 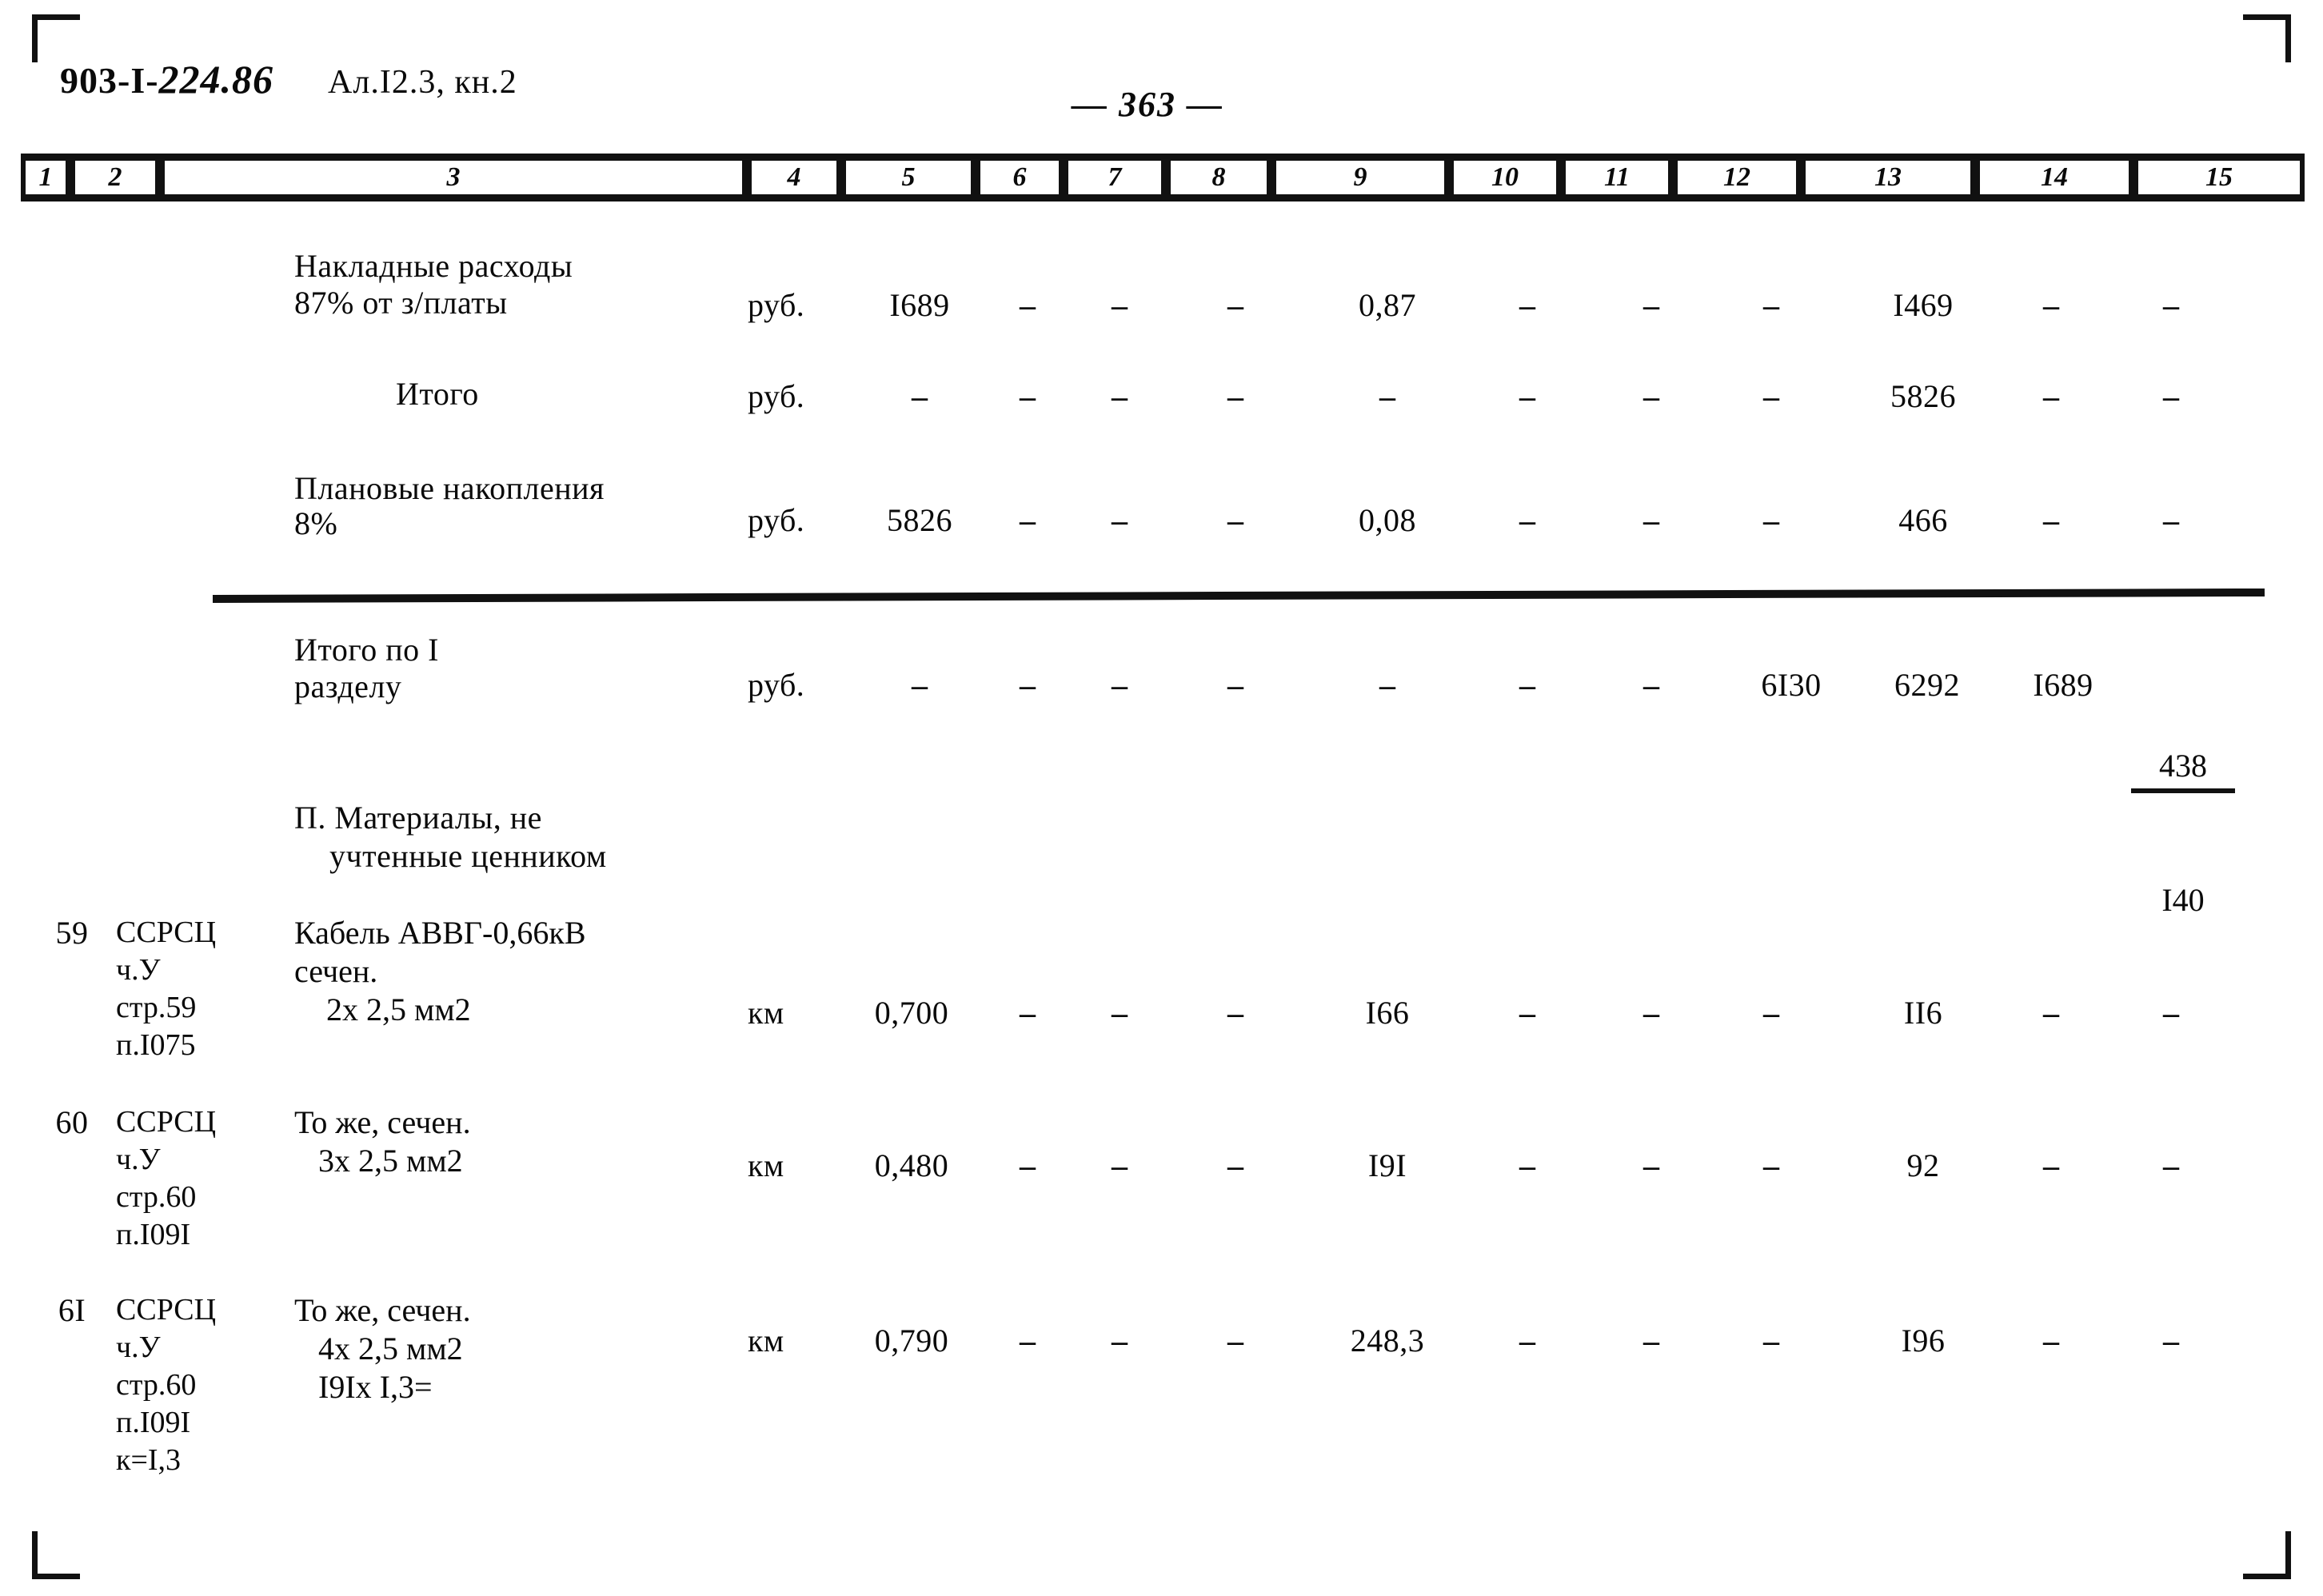 What do you see at coordinates (776, 305) in the screenshot?
I see `row-overhead-c4: руб.` at bounding box center [776, 305].